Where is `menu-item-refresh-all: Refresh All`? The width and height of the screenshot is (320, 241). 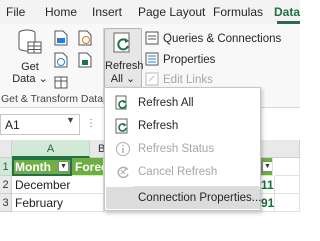
menu-item-refresh-all: Refresh All is located at coordinates (183, 103).